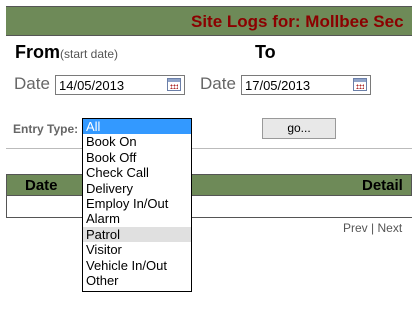 The width and height of the screenshot is (412, 312). Describe the element at coordinates (137, 188) in the screenshot. I see `dropdown-option-delivery: Delivery` at that location.